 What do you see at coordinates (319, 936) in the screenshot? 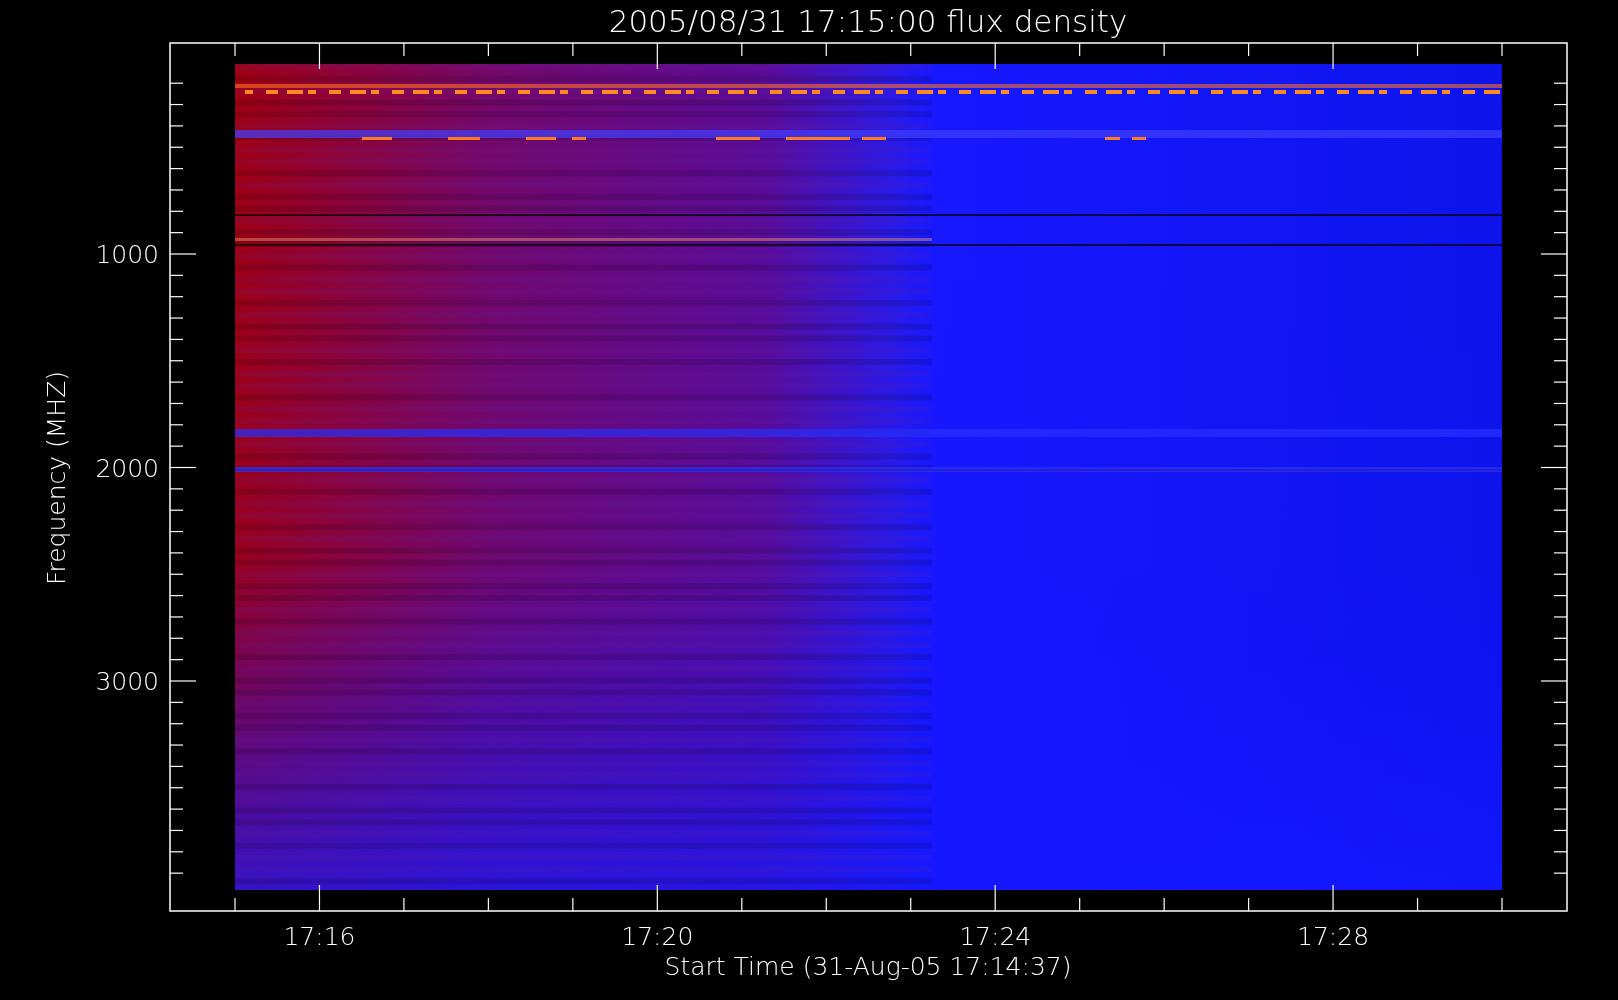
I see `x-tick-label: 17:16` at bounding box center [319, 936].